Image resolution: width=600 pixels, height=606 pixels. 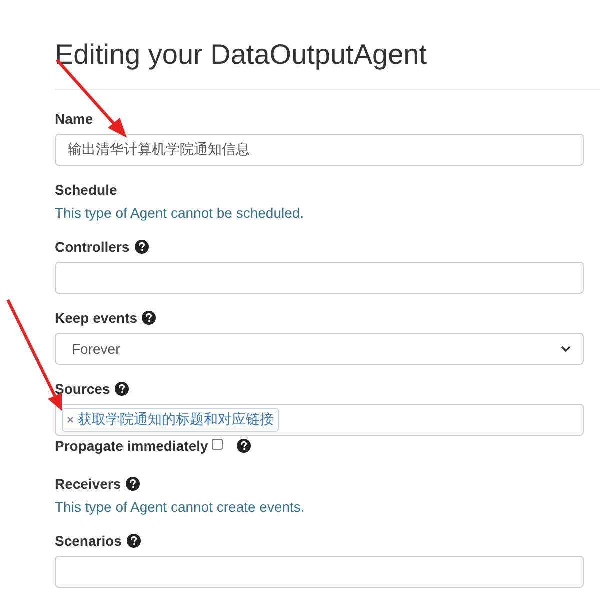 What do you see at coordinates (88, 484) in the screenshot?
I see `field-label: Receivers` at bounding box center [88, 484].